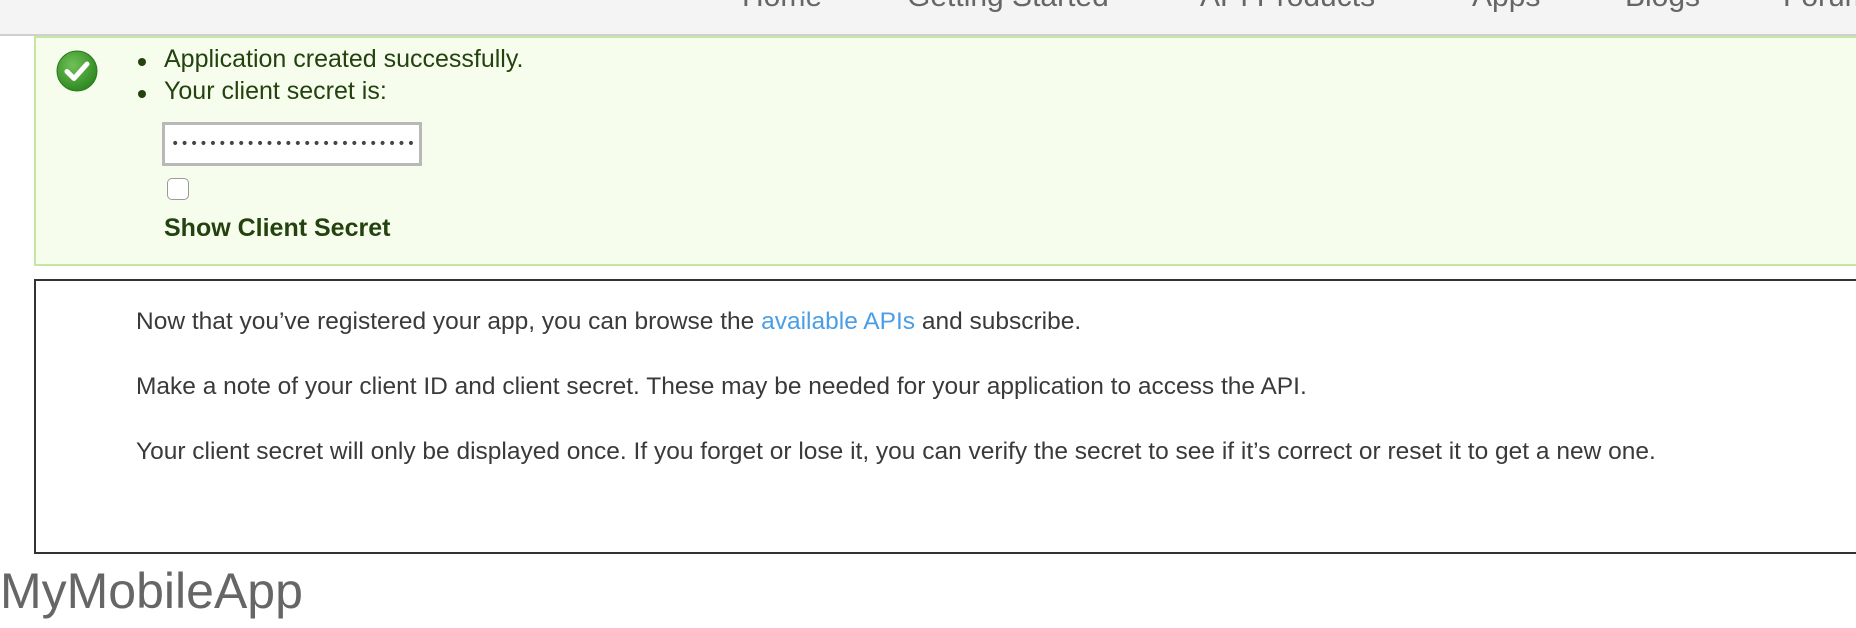 The height and width of the screenshot is (628, 1856). I want to click on show-client-secret-checkbox, so click(178, 189).